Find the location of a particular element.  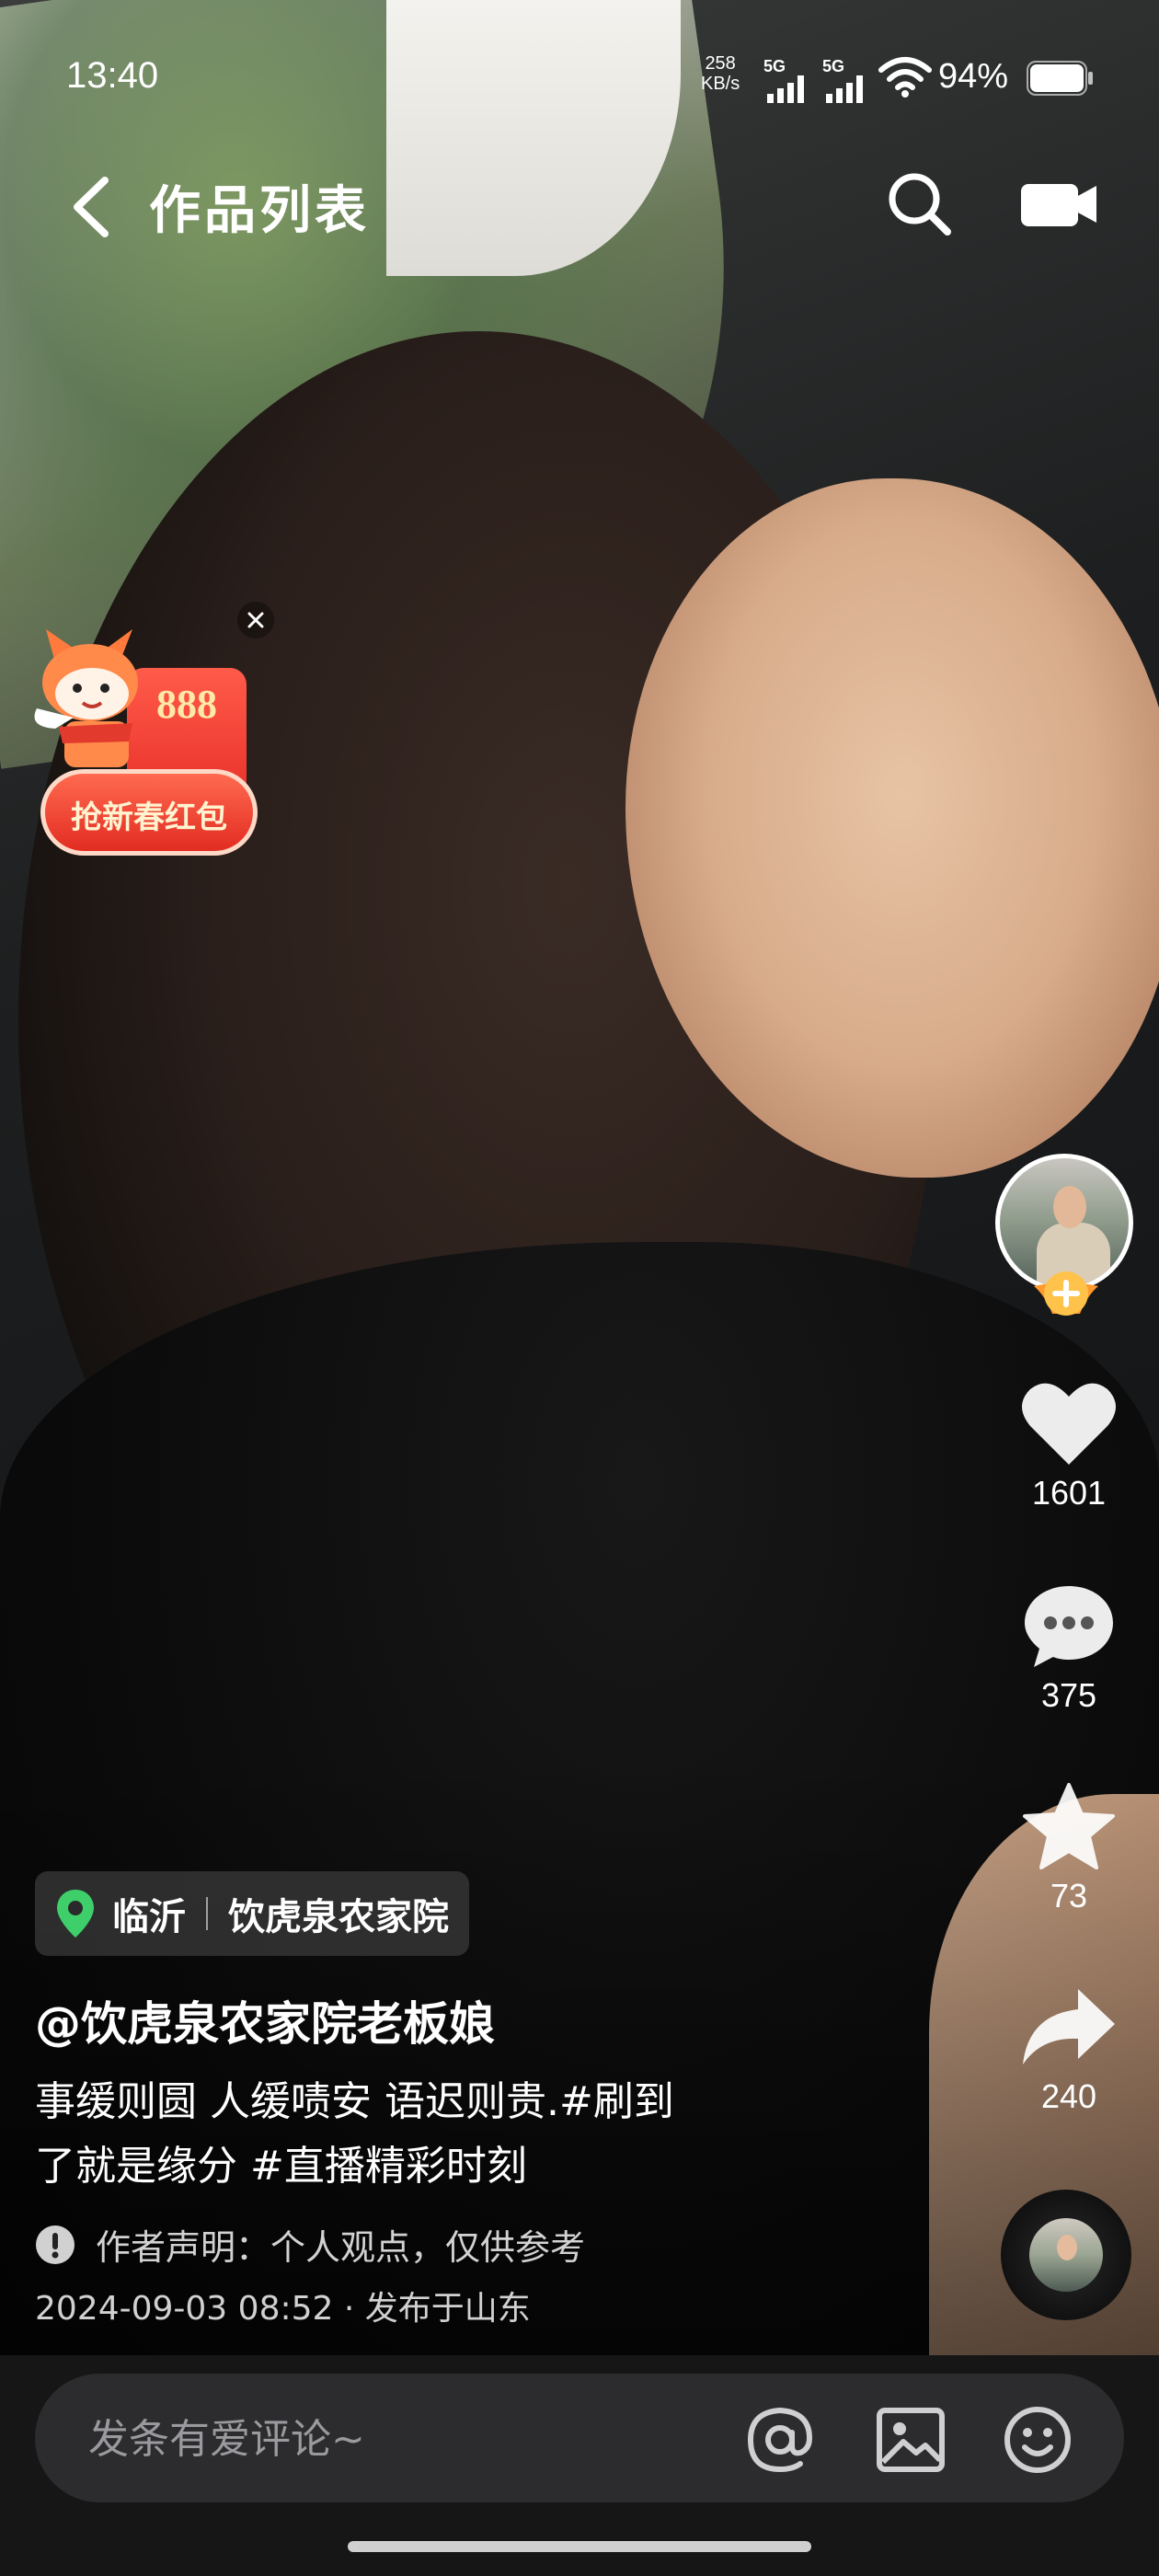

emoji-icon is located at coordinates (1038, 2440).